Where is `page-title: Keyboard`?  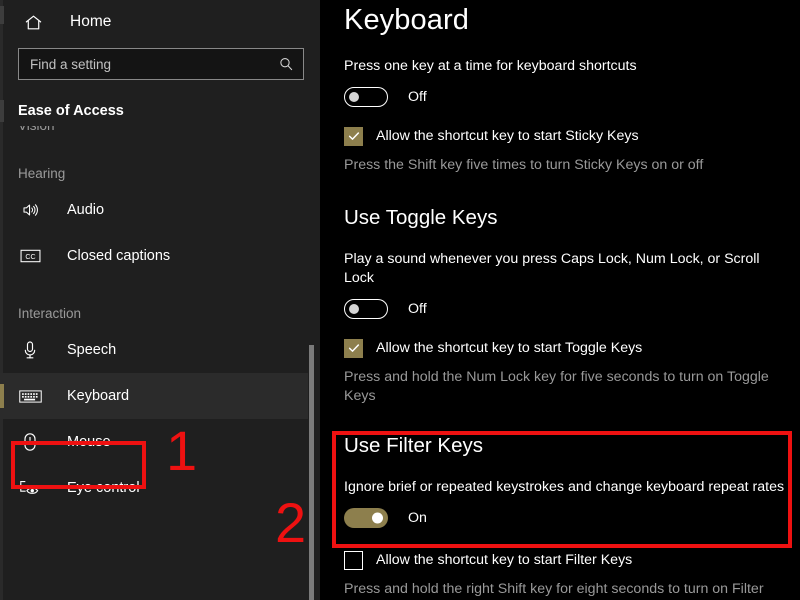
page-title: Keyboard is located at coordinates (406, 20).